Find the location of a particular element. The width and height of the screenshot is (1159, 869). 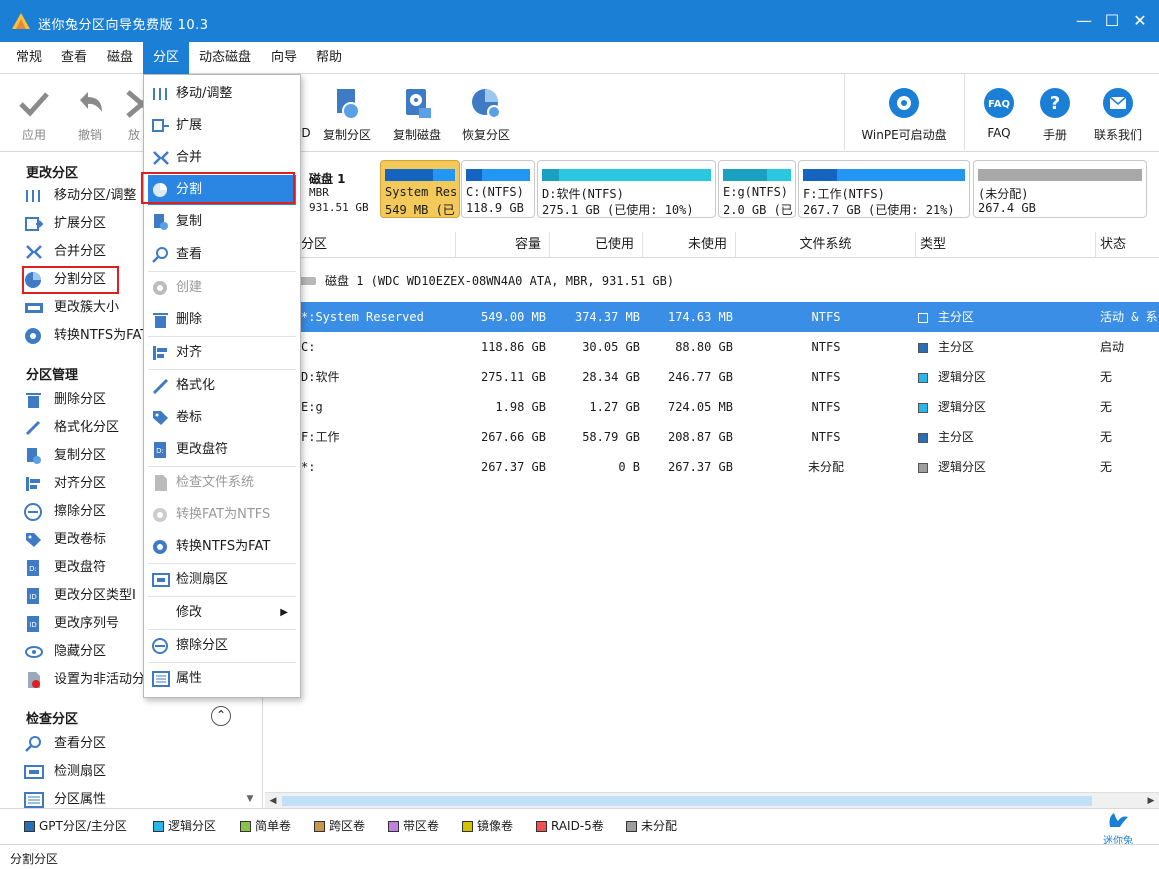

col-partition: 分区 is located at coordinates (368, 245).